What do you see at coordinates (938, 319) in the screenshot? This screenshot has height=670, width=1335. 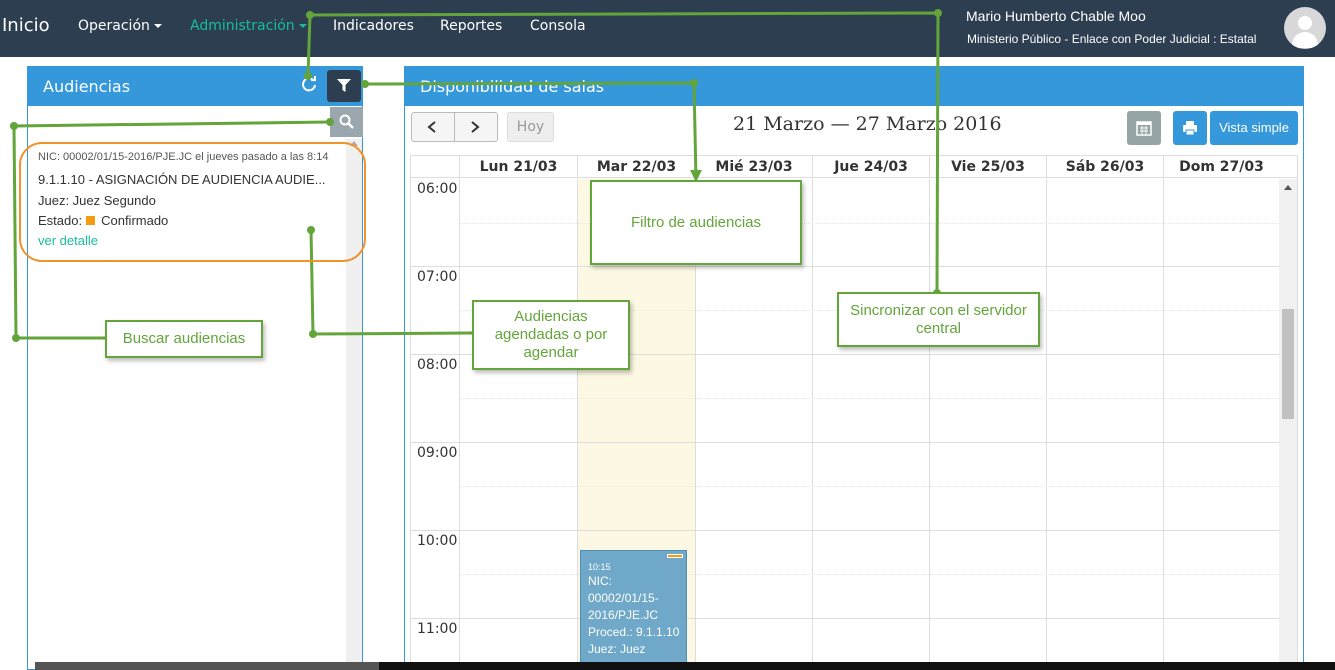 I see `annotation-sync: Sincronizar con el servidor central` at bounding box center [938, 319].